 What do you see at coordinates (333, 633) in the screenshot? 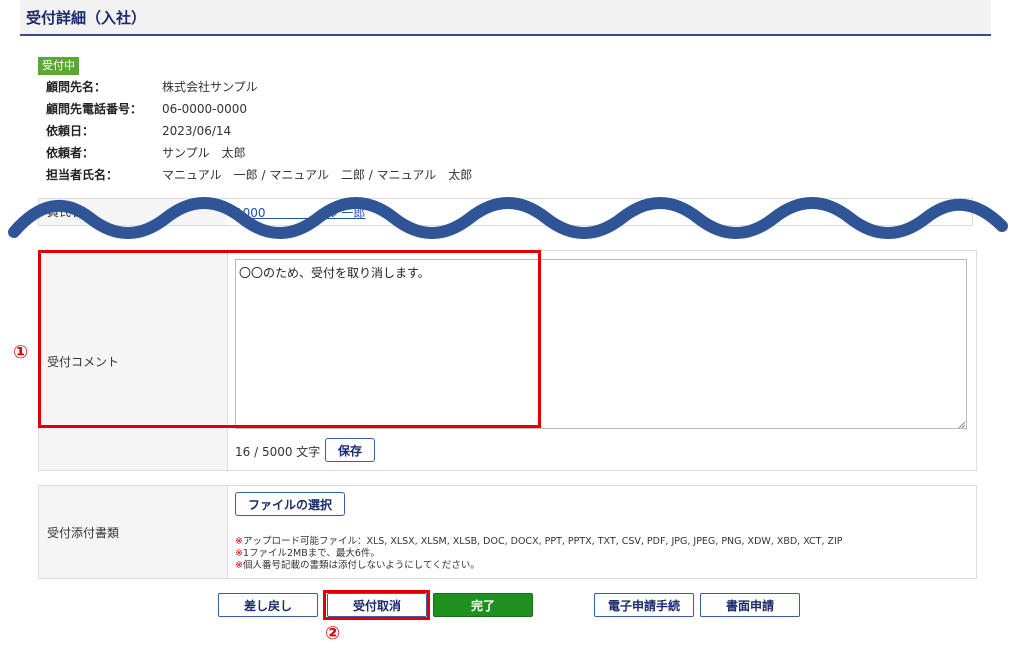
I see `annotation-marker-2: ②` at bounding box center [333, 633].